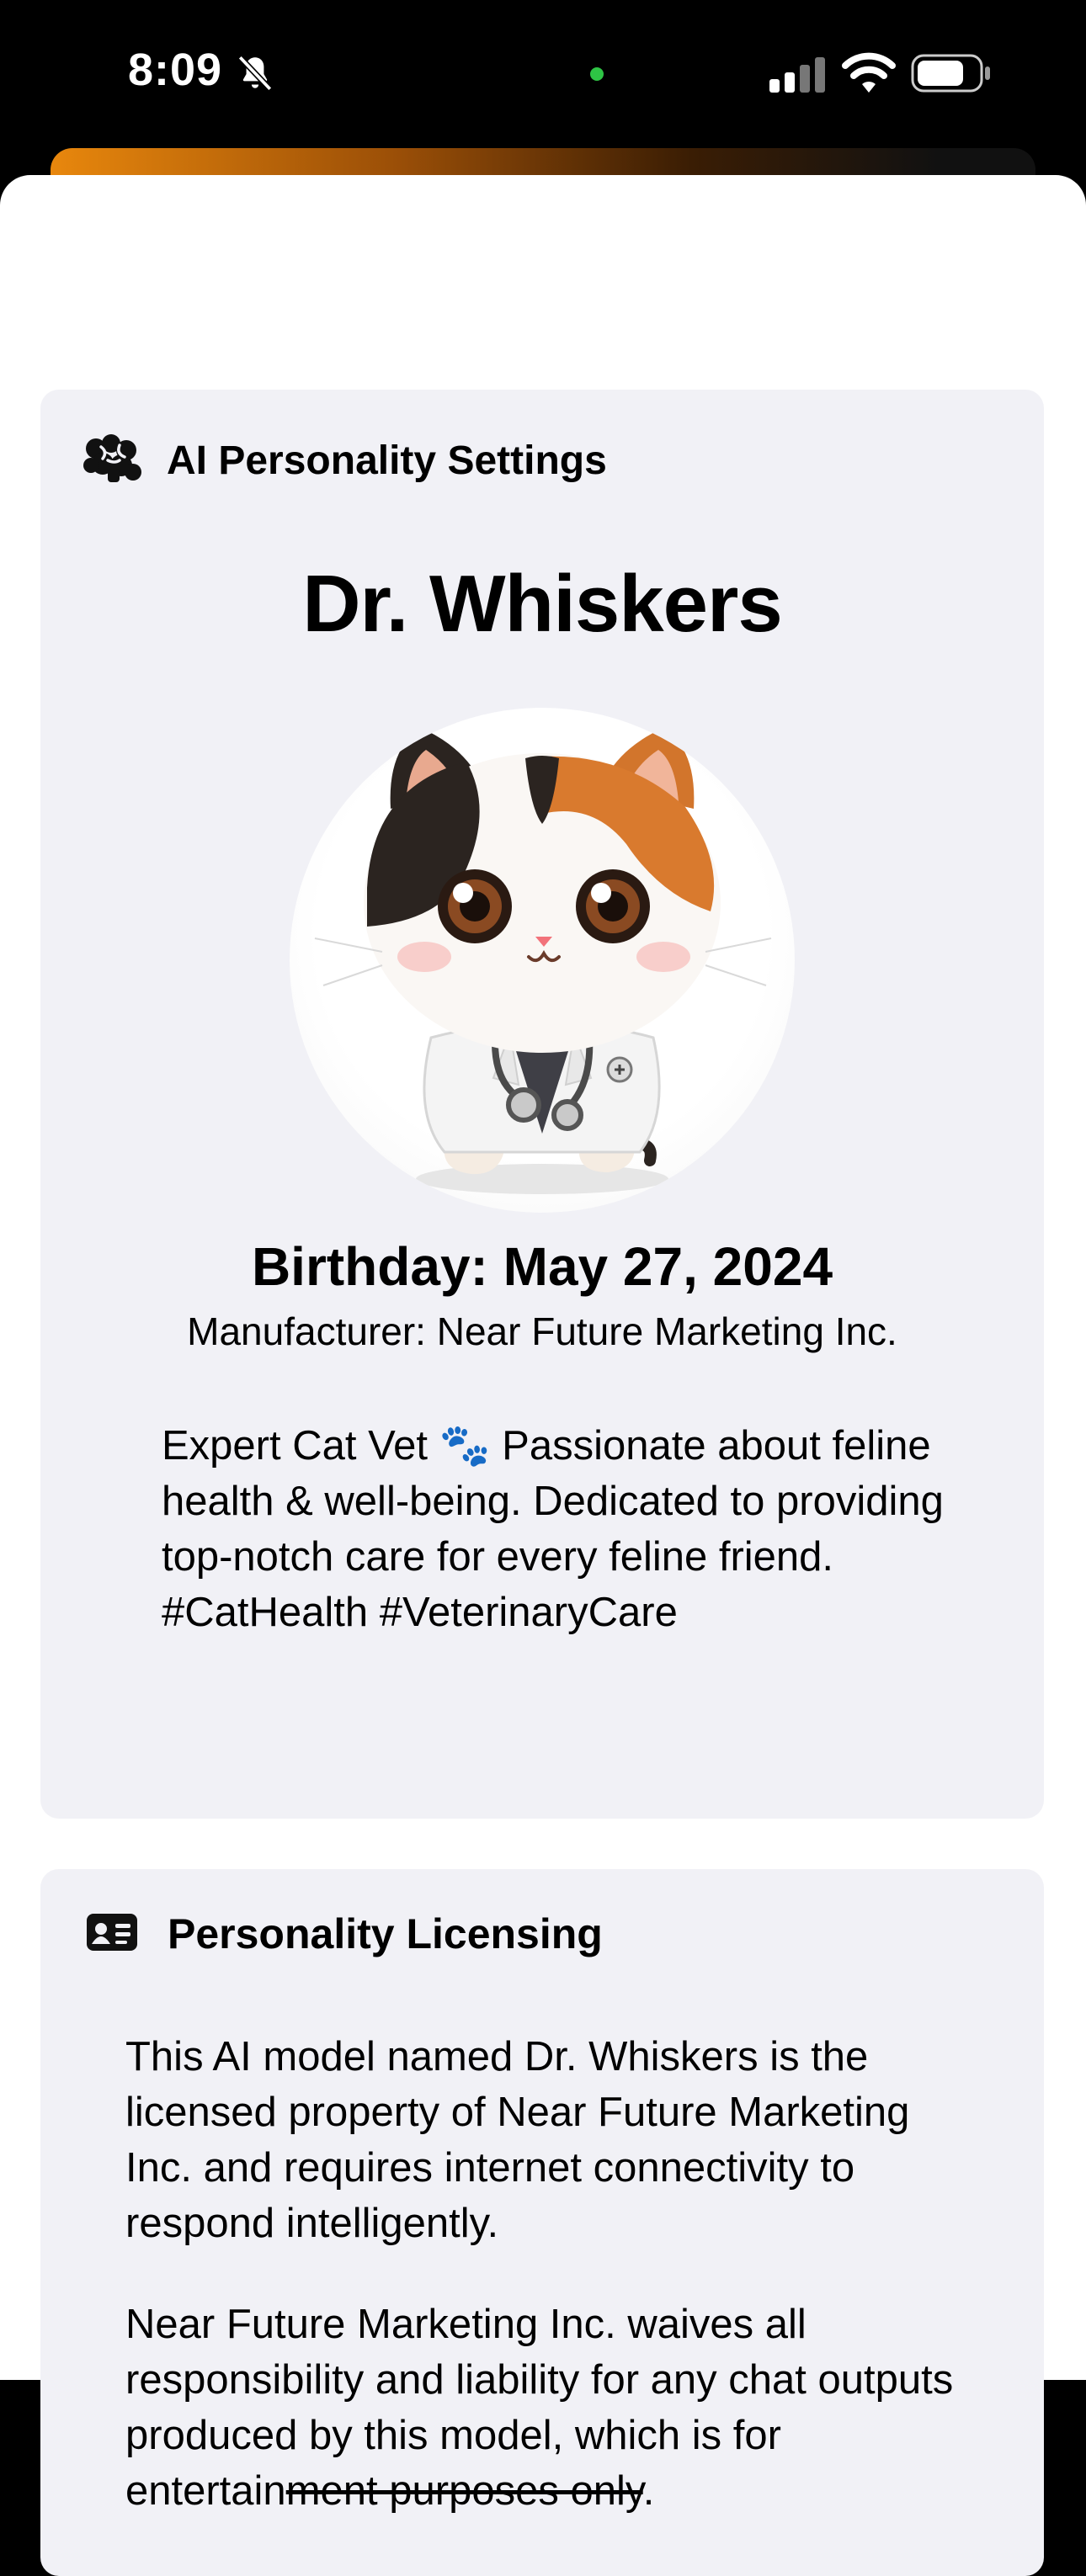  What do you see at coordinates (464, 2491) in the screenshot?
I see `licensing-paragraph-2-struck: ment purposes only` at bounding box center [464, 2491].